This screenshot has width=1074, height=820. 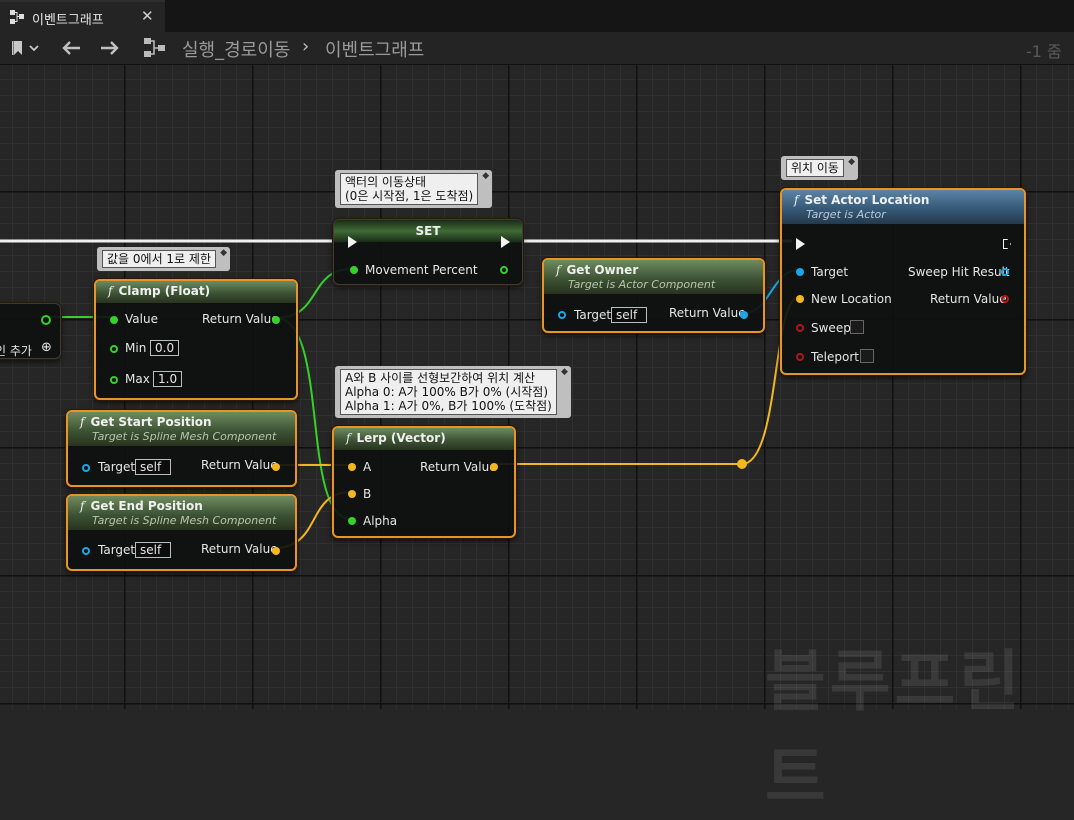 What do you see at coordinates (110, 50) in the screenshot?
I see `forward-arrow-icon` at bounding box center [110, 50].